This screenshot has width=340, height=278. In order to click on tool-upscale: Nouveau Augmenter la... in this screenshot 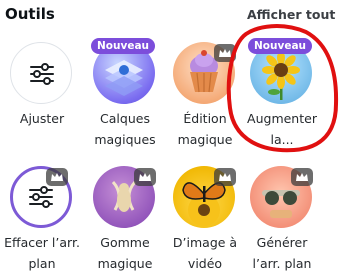, I will do `click(282, 92)`.